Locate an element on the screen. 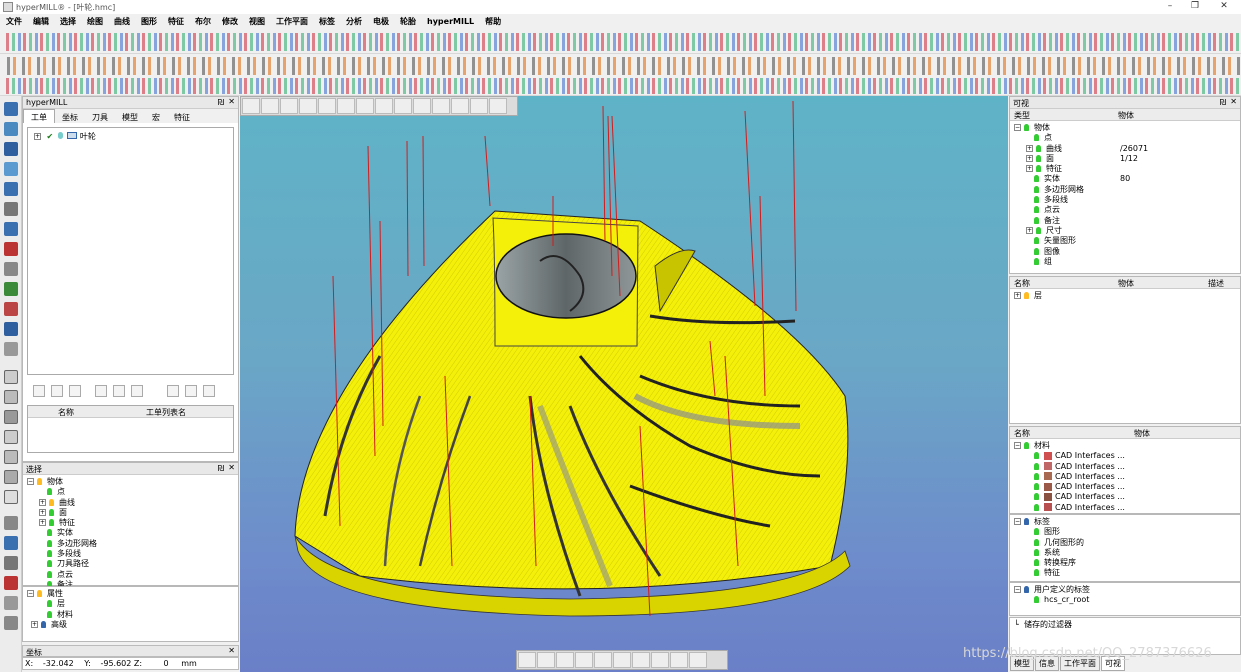 The height and width of the screenshot is (672, 1241). select-item: − 物体 is located at coordinates (130, 482).